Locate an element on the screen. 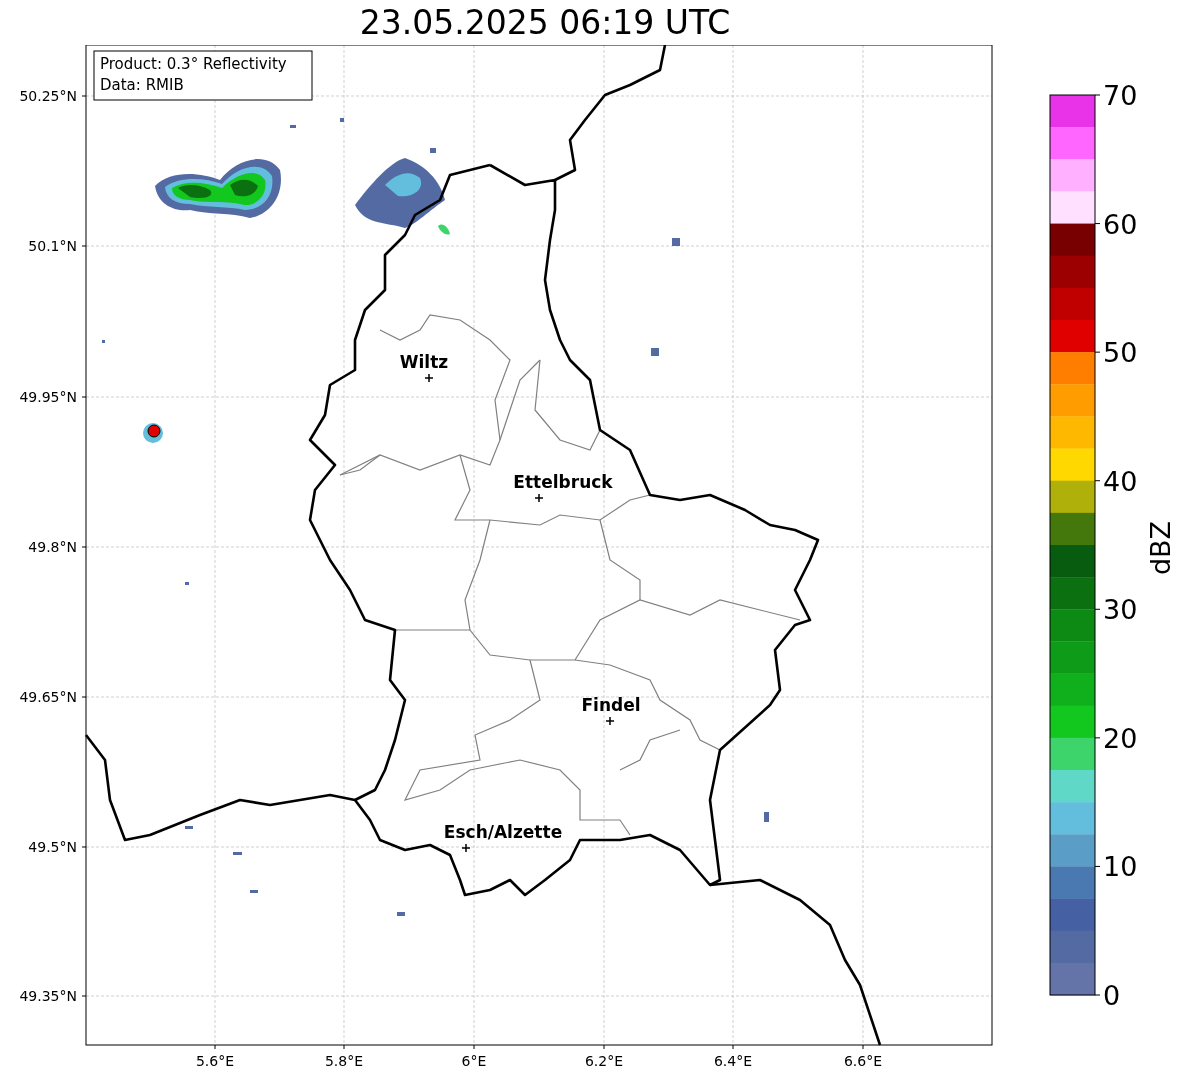 This screenshot has height=1081, width=1184. city-label: Wiltz is located at coordinates (424, 362).